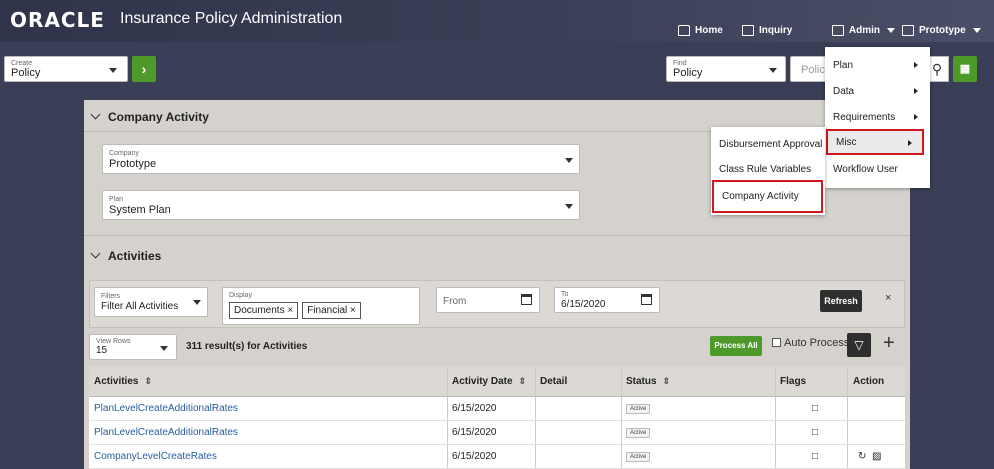  What do you see at coordinates (817, 343) in the screenshot?
I see `auto-process-label: Auto Process` at bounding box center [817, 343].